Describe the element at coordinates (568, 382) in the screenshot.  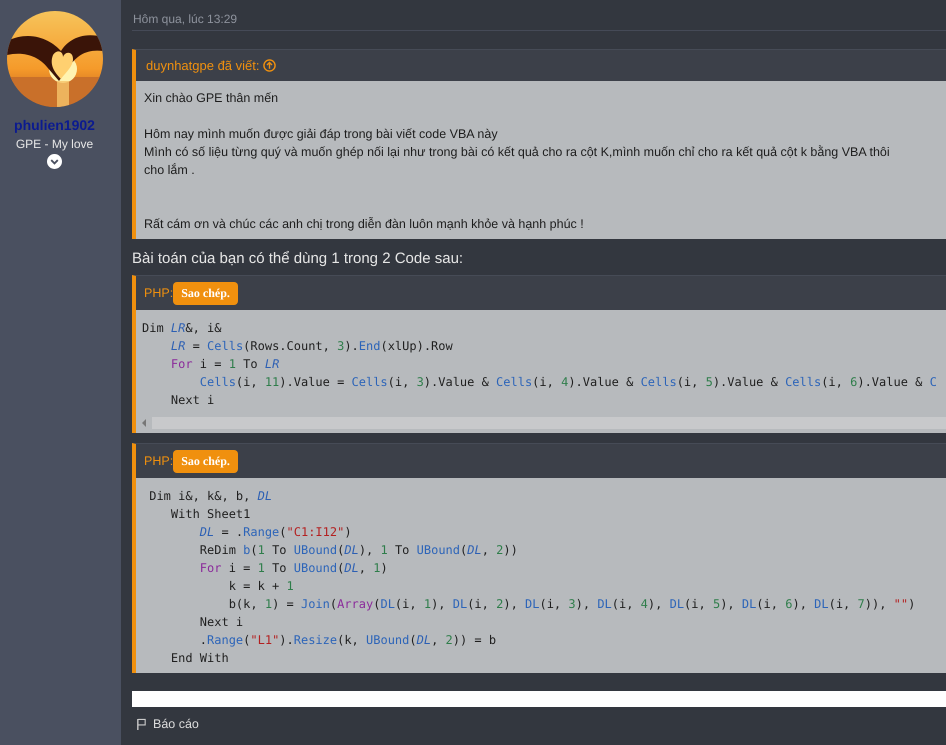
I see `code-line: Cells(i, 11).Value = Cells(i, 3).Value & Cells(i, 4).Value & Cells(i, 5).Value & Cells(i, 6).Value & C` at that location.